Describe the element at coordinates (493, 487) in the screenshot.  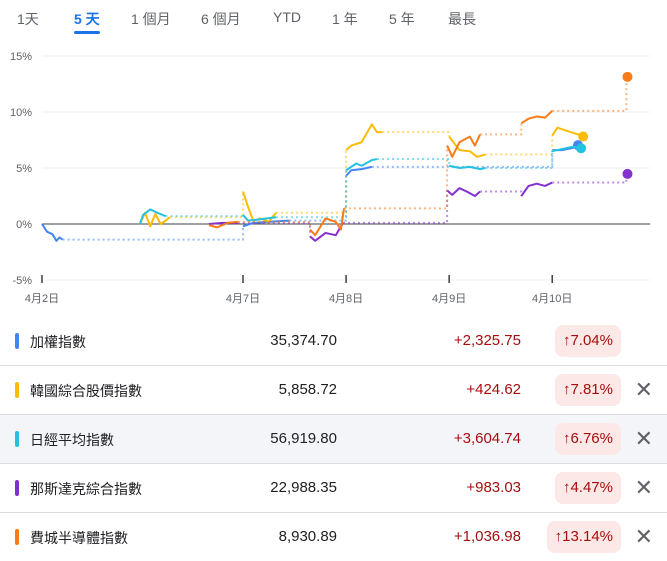
I see `index-change: +983.03` at that location.